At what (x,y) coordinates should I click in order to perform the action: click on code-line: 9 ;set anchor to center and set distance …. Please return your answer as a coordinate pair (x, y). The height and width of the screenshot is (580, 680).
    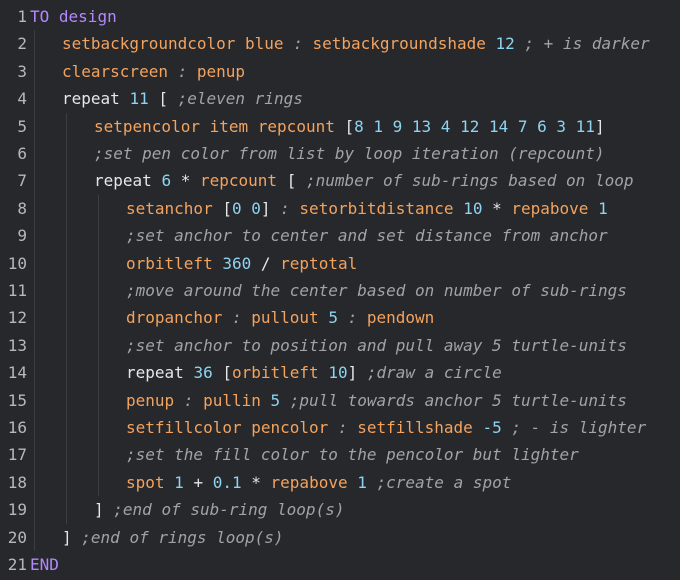
    Looking at the image, I should click on (340, 235).